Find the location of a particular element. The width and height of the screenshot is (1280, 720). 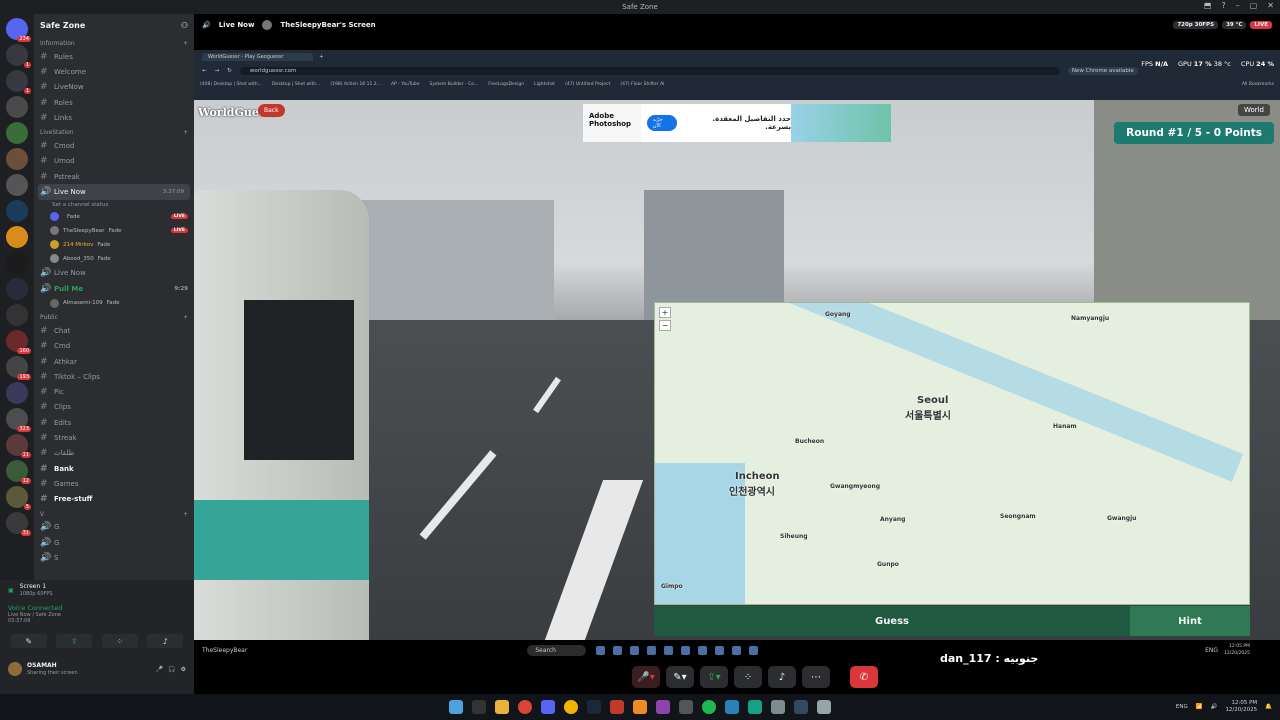

channel-roles: # Roles is located at coordinates (114, 102).